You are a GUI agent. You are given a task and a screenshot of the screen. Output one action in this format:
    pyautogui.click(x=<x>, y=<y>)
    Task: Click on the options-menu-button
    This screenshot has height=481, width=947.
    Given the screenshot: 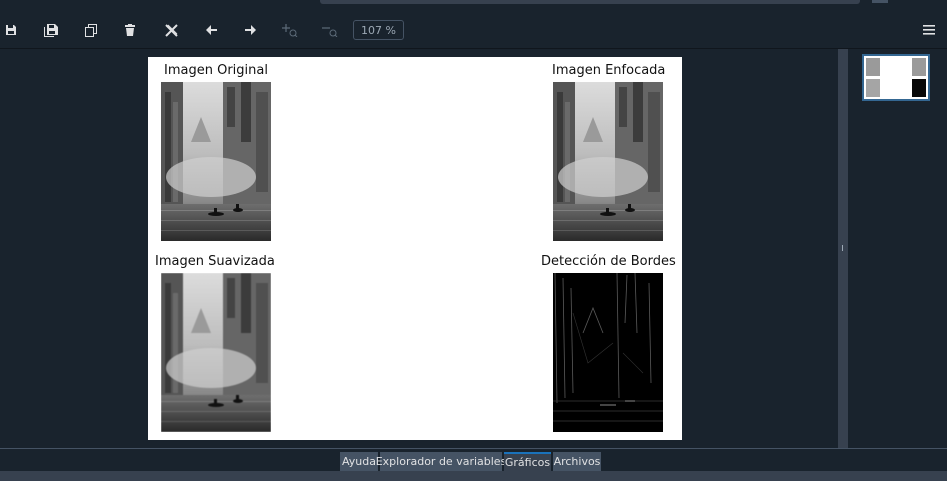 What is the action you would take?
    pyautogui.click(x=929, y=30)
    